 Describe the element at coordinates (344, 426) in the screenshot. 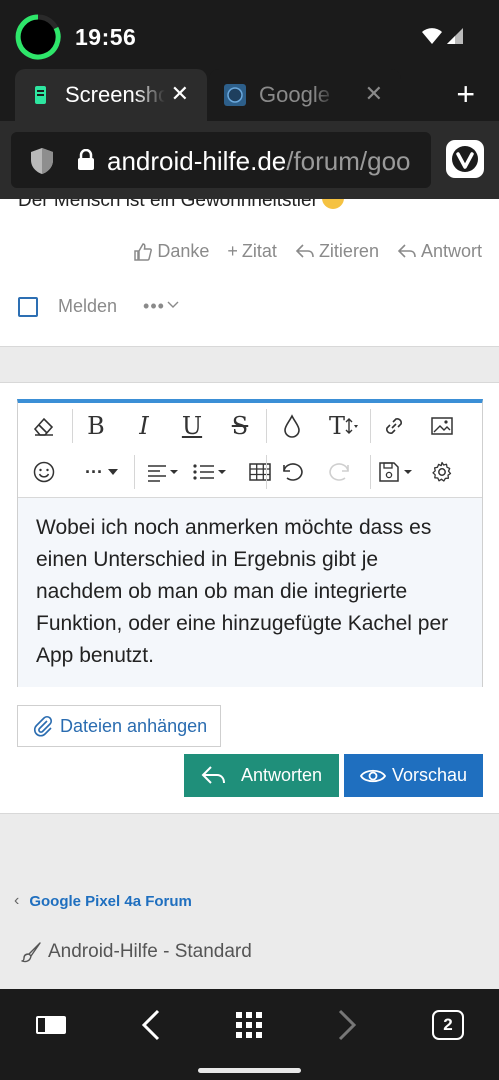

I see `text-size-icon: T` at that location.